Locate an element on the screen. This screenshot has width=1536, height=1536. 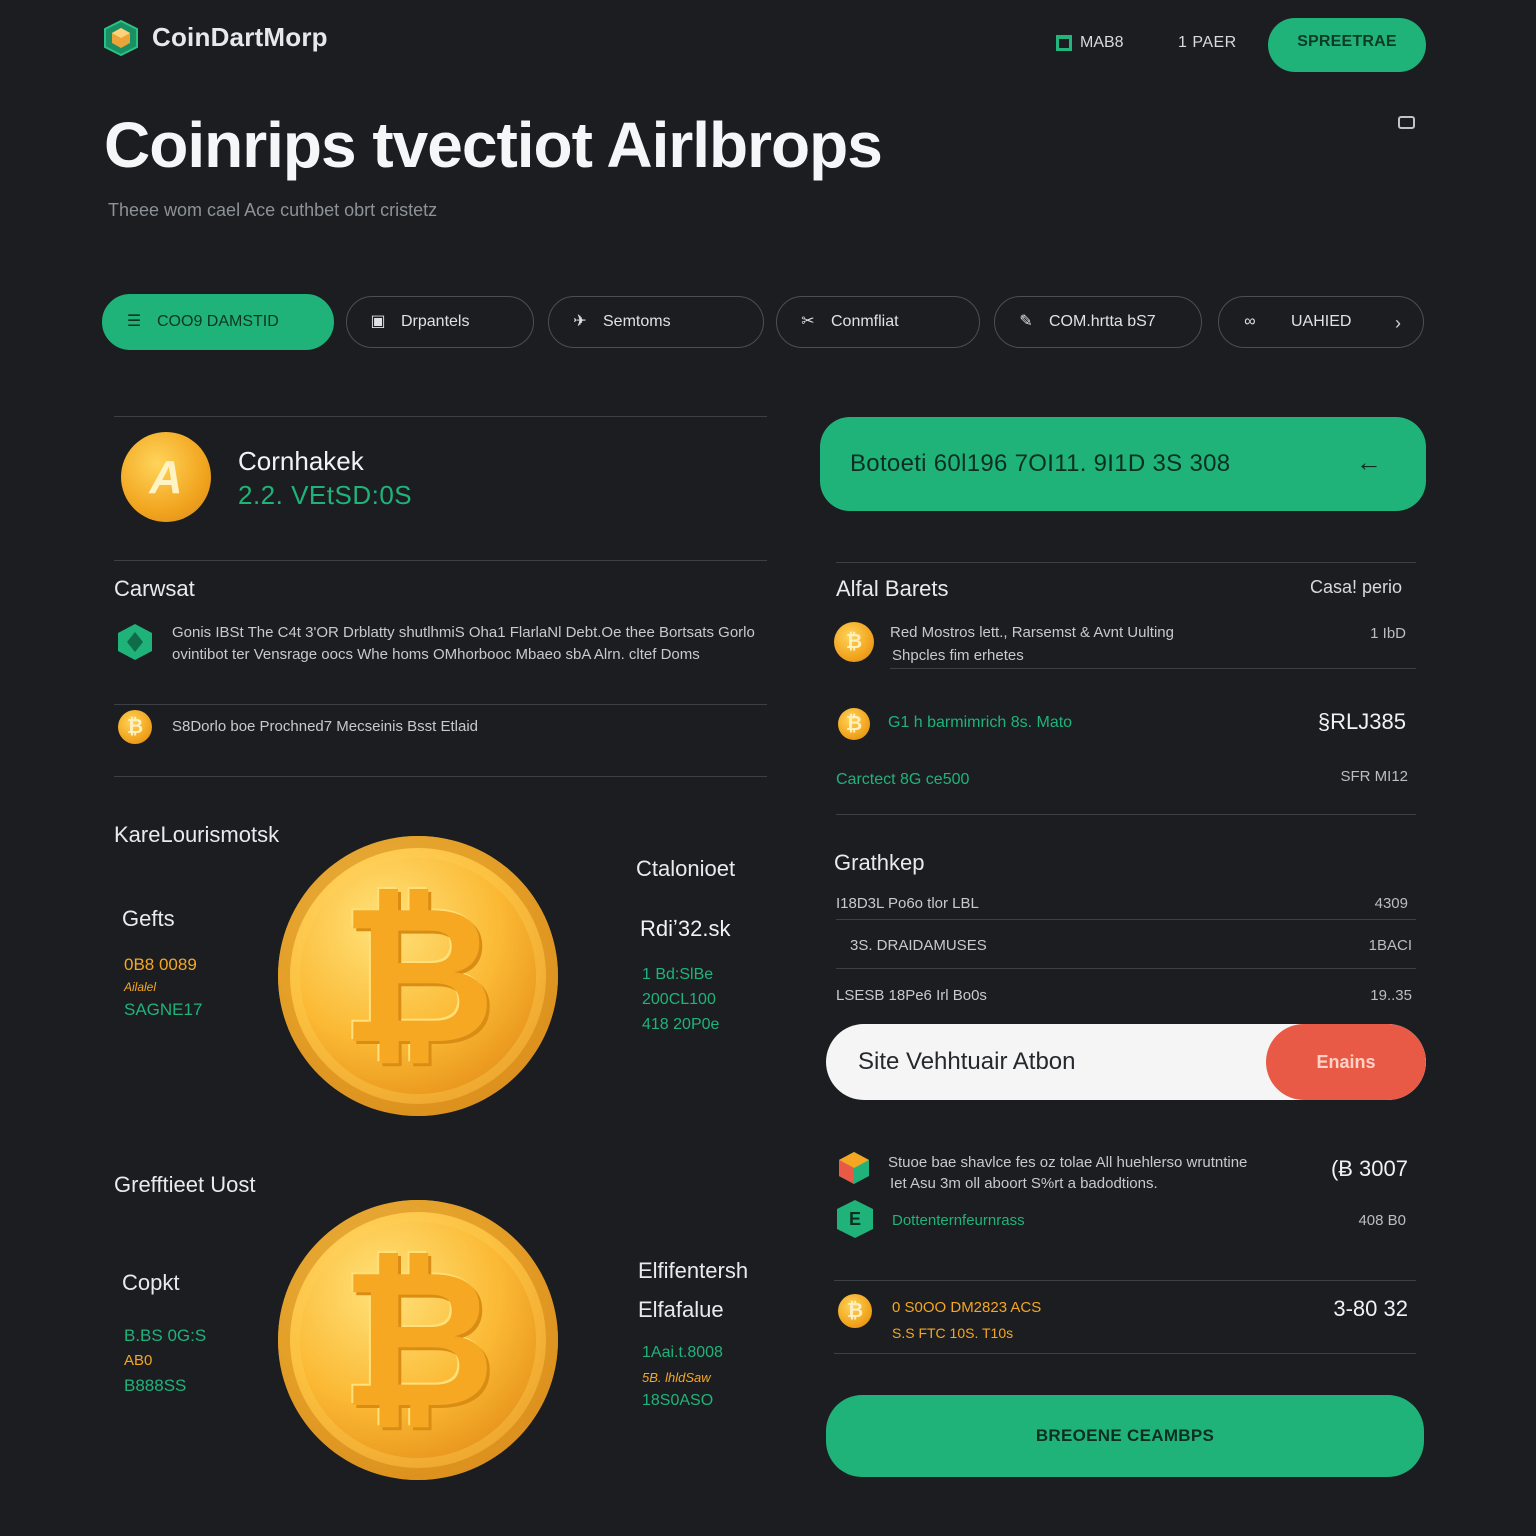
stat-value: SAGNE17 is located at coordinates (163, 1009).